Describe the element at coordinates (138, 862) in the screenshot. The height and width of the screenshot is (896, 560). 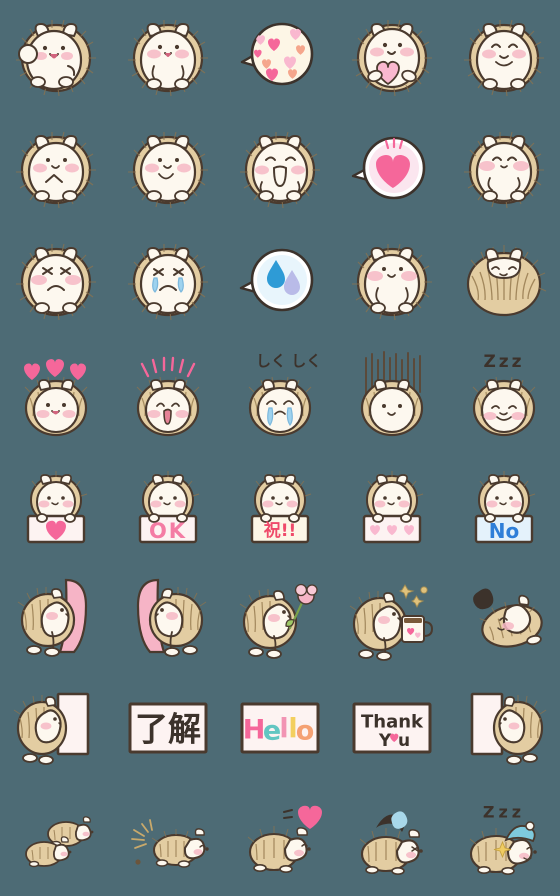
I see `dirt-clod` at that location.